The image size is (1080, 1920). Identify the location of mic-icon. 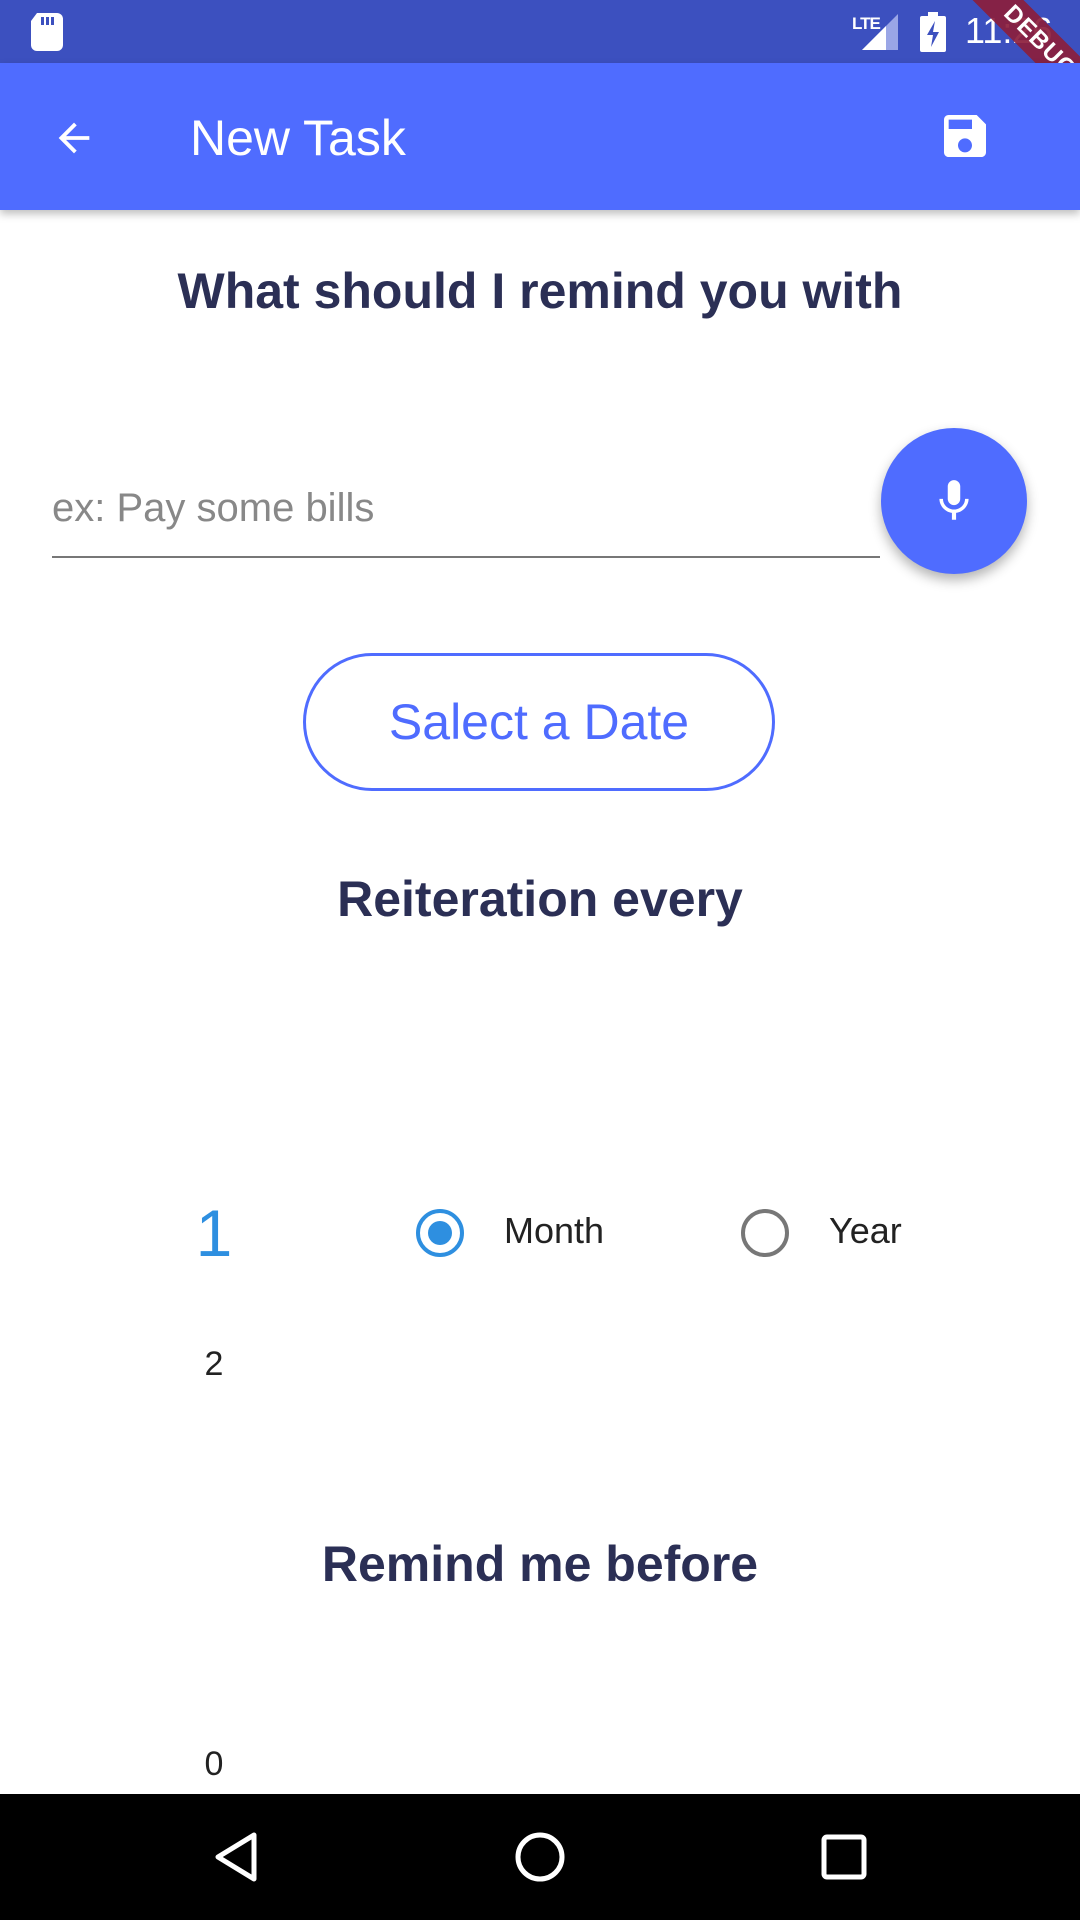
(954, 500).